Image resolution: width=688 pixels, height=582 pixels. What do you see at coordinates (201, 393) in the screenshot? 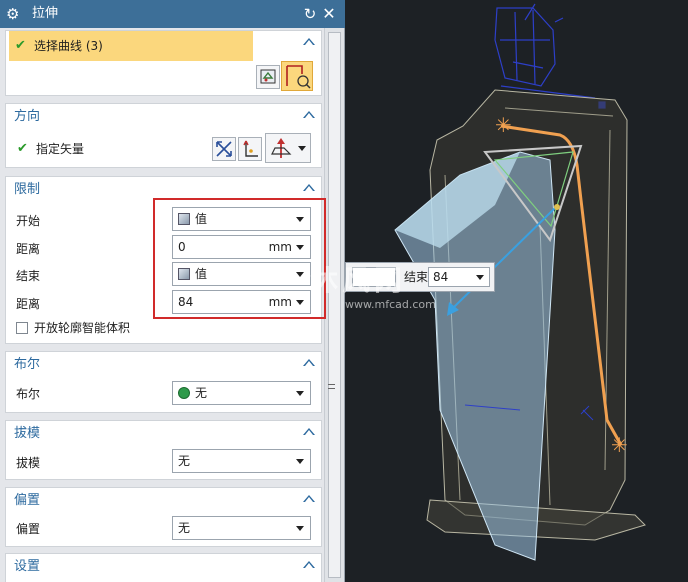
I see `boolean-value: 无` at bounding box center [201, 393].